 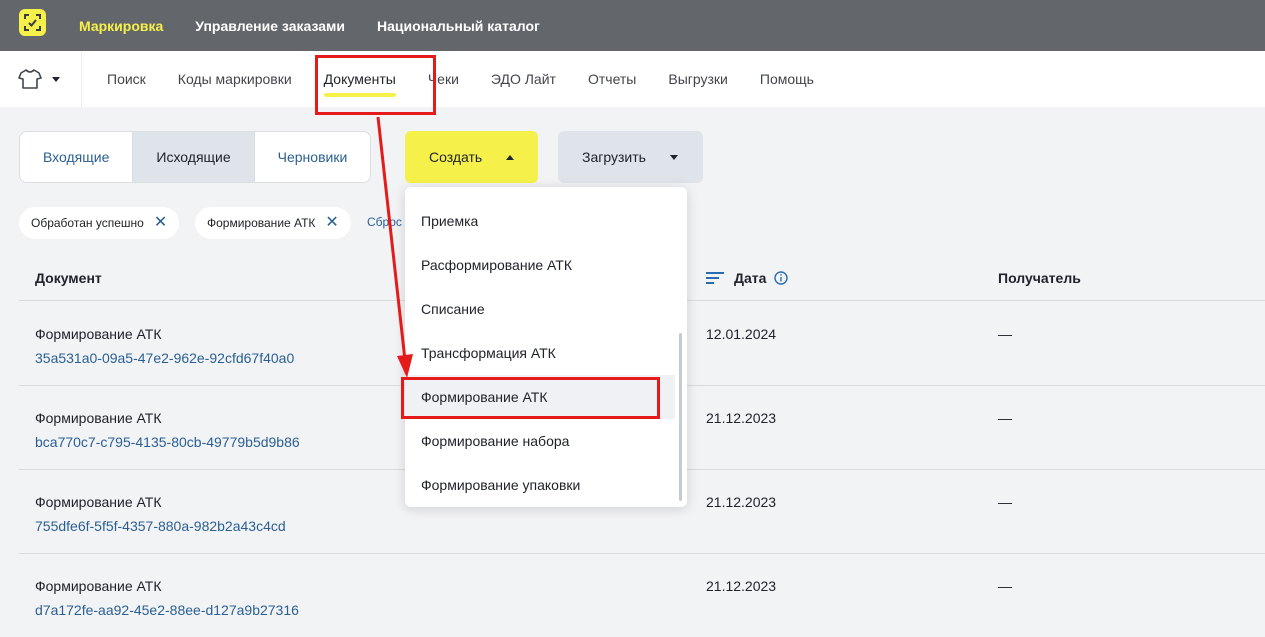 What do you see at coordinates (394, 247) in the screenshot?
I see `annotation-arrow` at bounding box center [394, 247].